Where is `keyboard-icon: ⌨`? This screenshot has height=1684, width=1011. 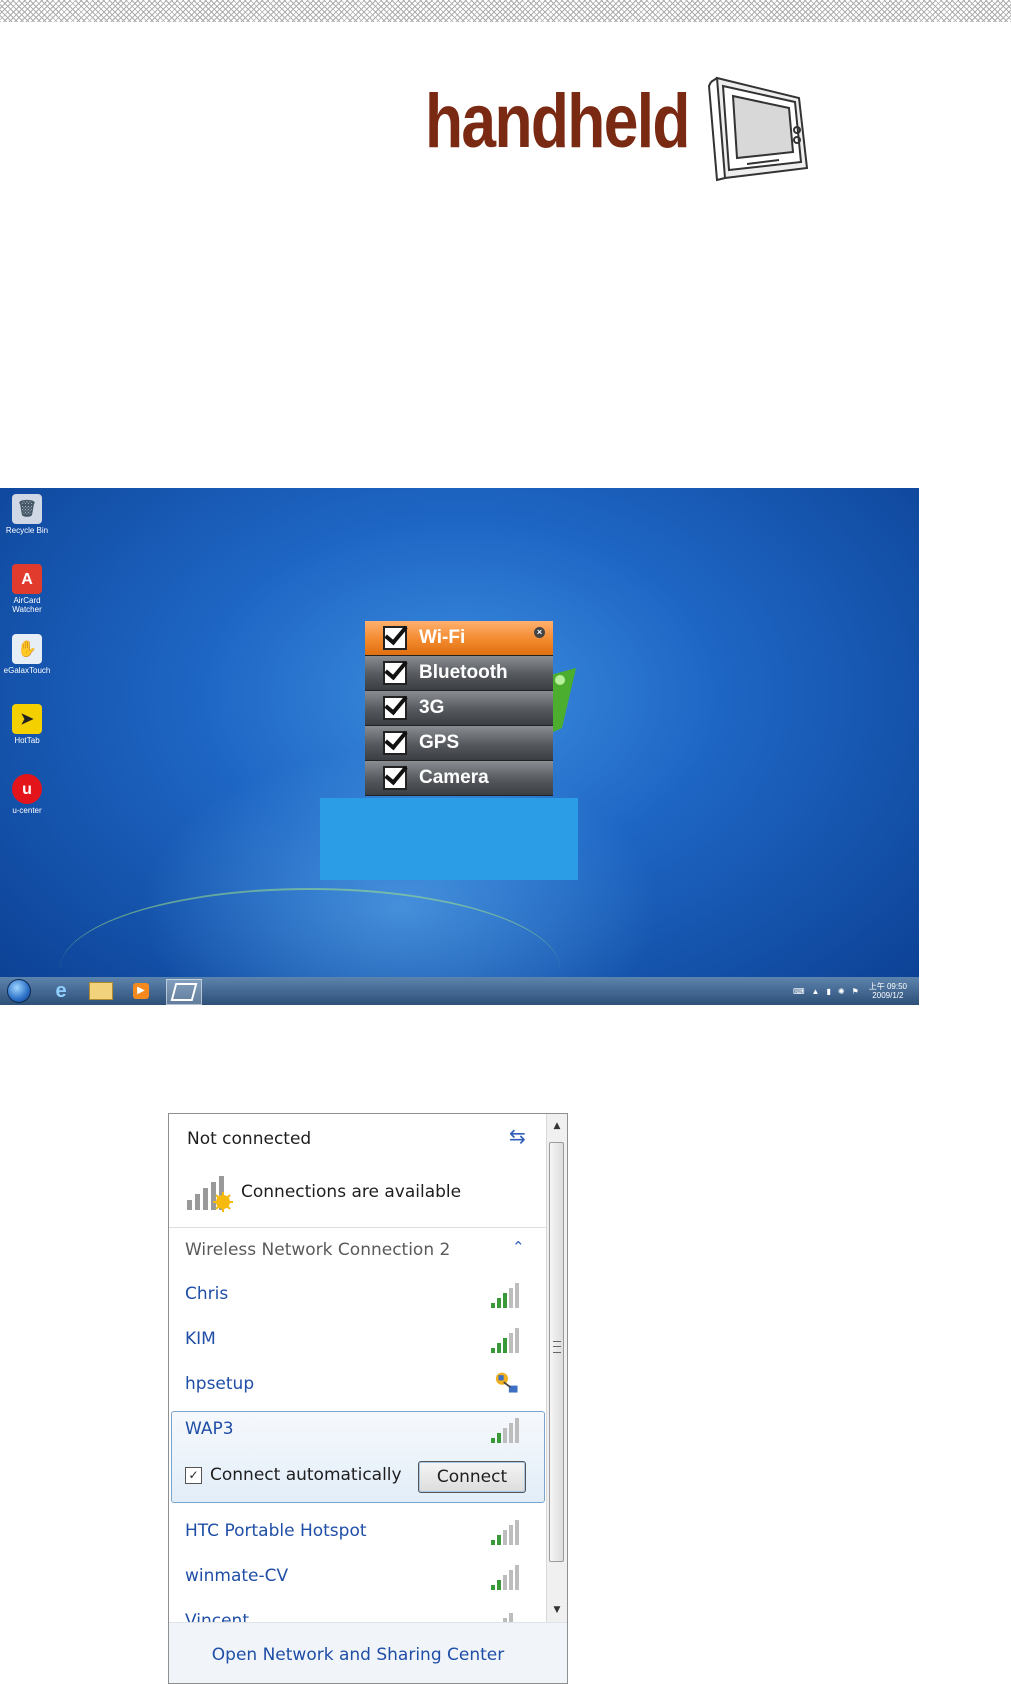
keyboard-icon: ⌨ is located at coordinates (799, 991).